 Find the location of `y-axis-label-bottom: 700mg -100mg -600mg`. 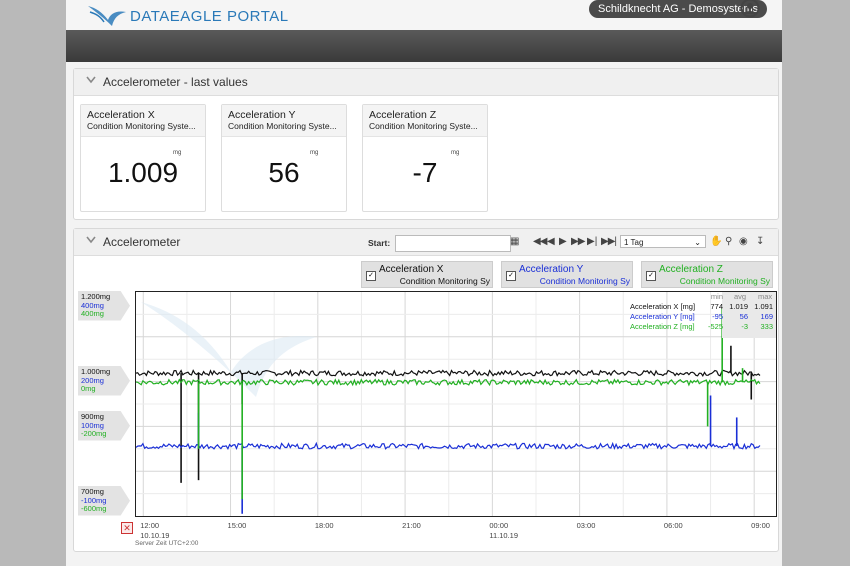

y-axis-label-bottom: 700mg -100mg -600mg is located at coordinates (104, 501).